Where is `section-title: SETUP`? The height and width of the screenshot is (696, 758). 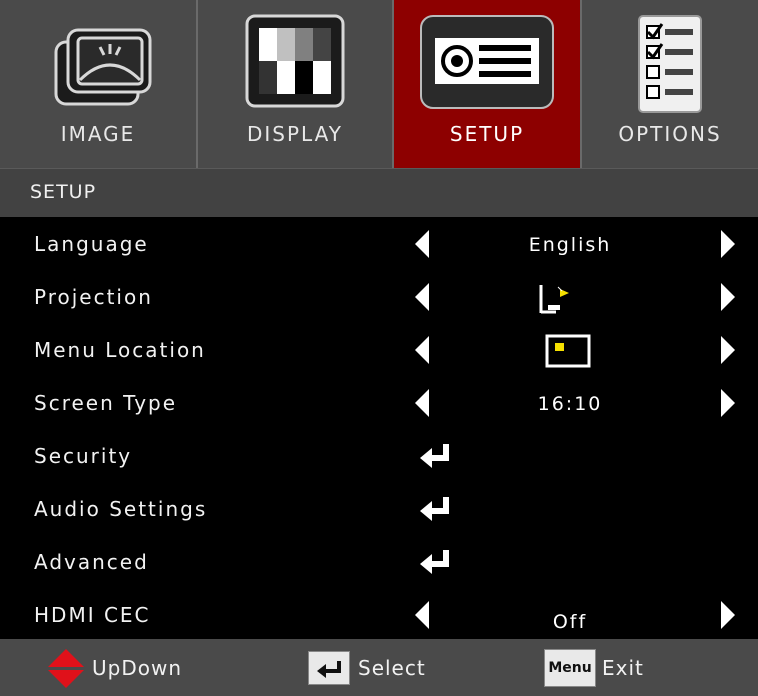
section-title: SETUP is located at coordinates (63, 192).